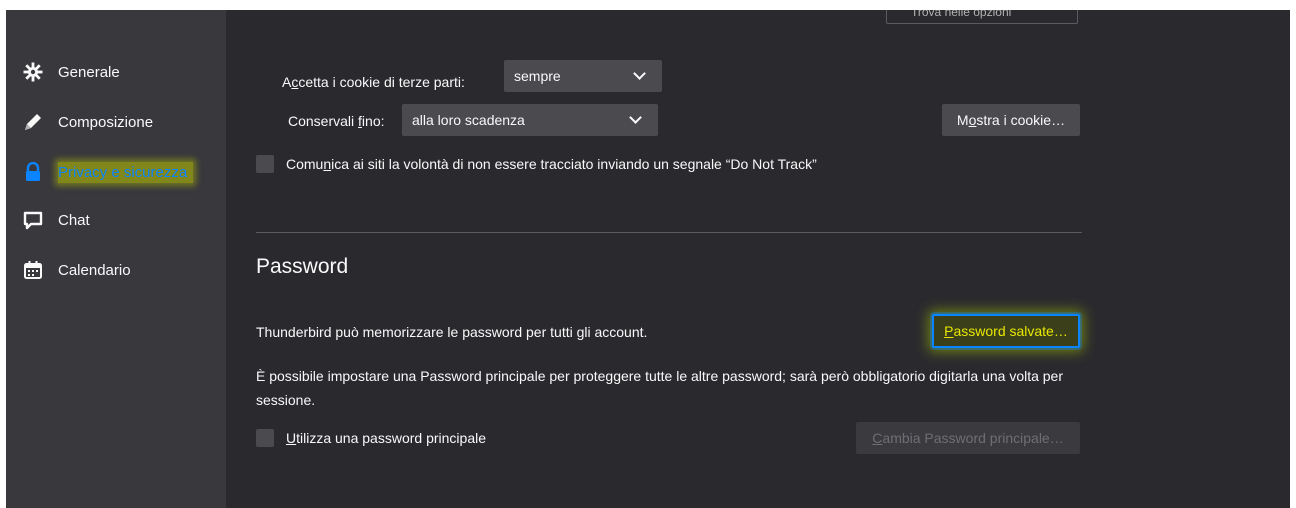  I want to click on sidebar-item-composizione: Composizione, so click(90, 122).